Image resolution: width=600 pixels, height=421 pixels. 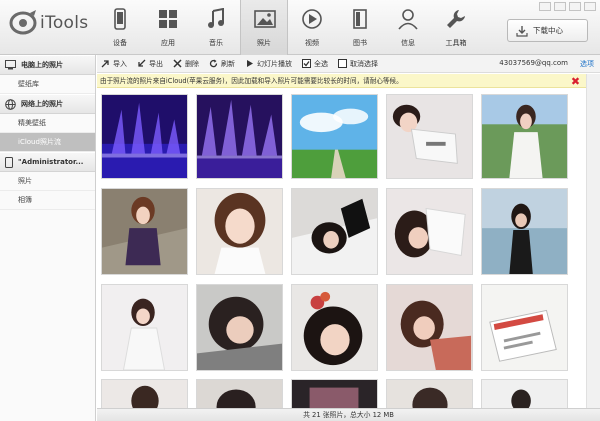 What do you see at coordinates (120, 63) in the screenshot?
I see `import-label: 导入` at bounding box center [120, 63].